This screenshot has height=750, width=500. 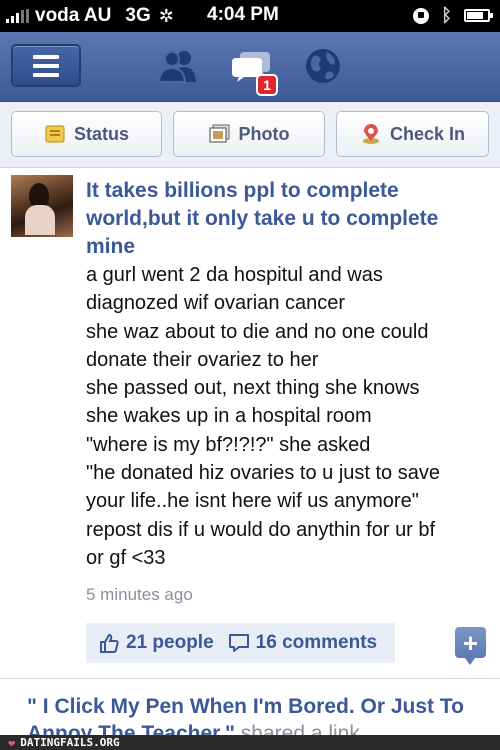 What do you see at coordinates (421, 15) in the screenshot?
I see `orientation-lock-icon` at bounding box center [421, 15].